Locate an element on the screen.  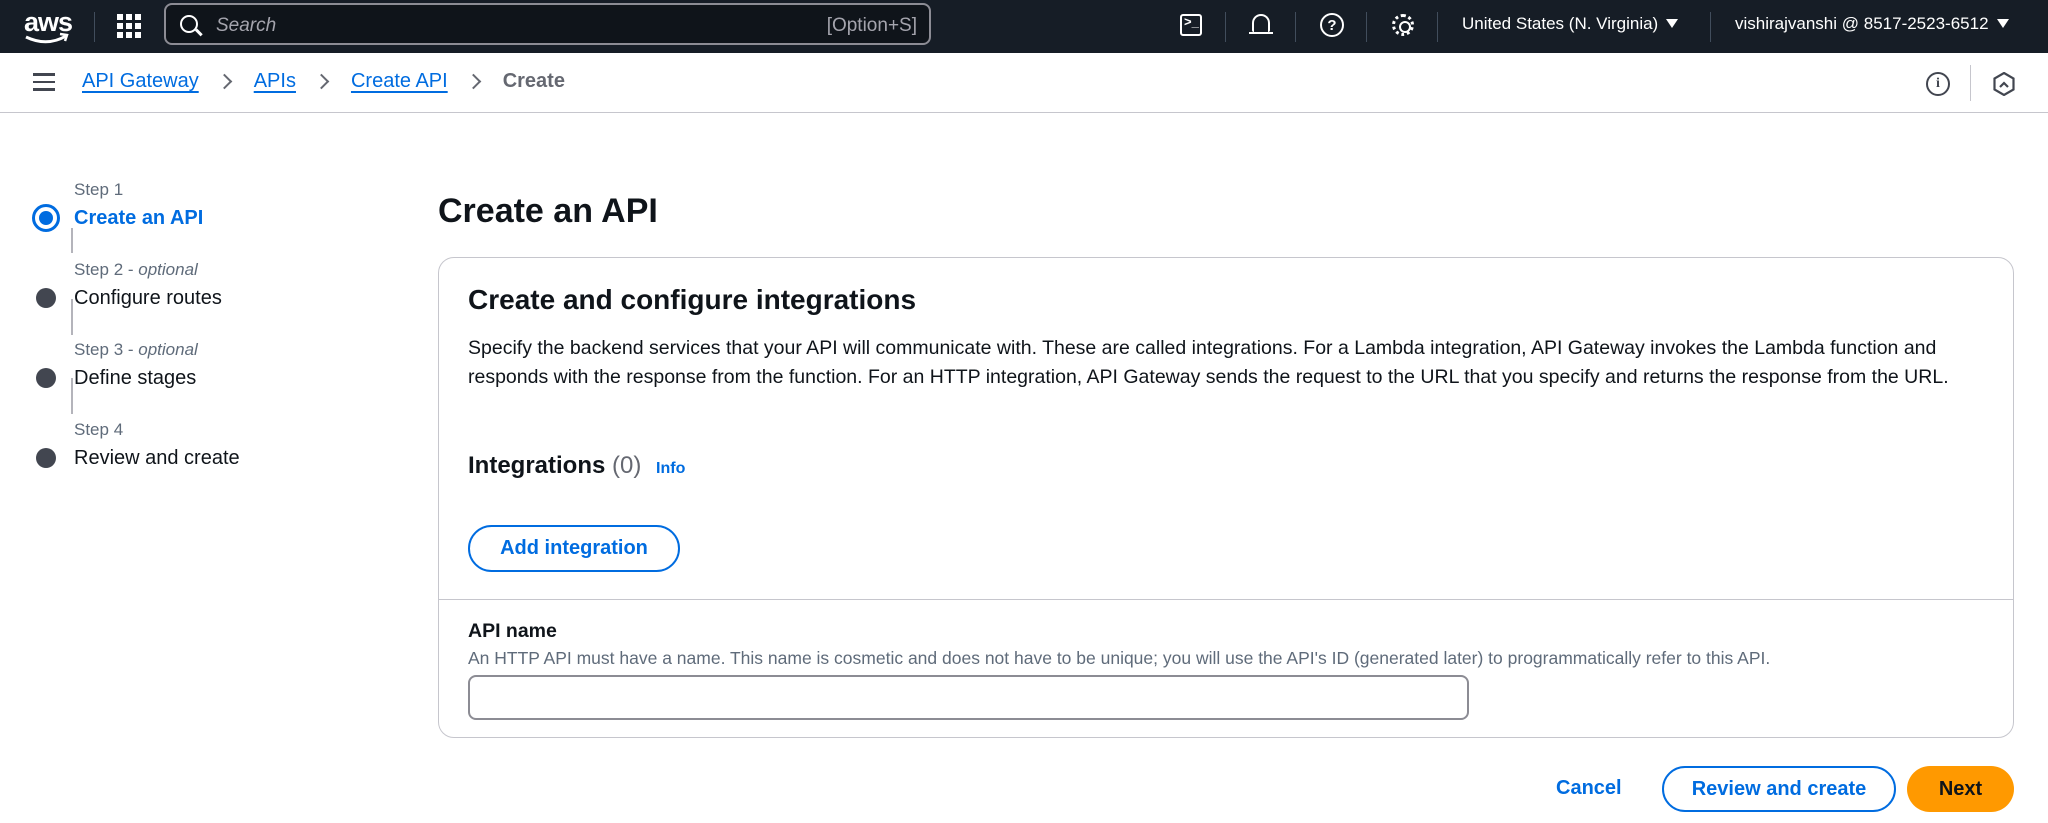
step-label: Create an API is located at coordinates (139, 218).